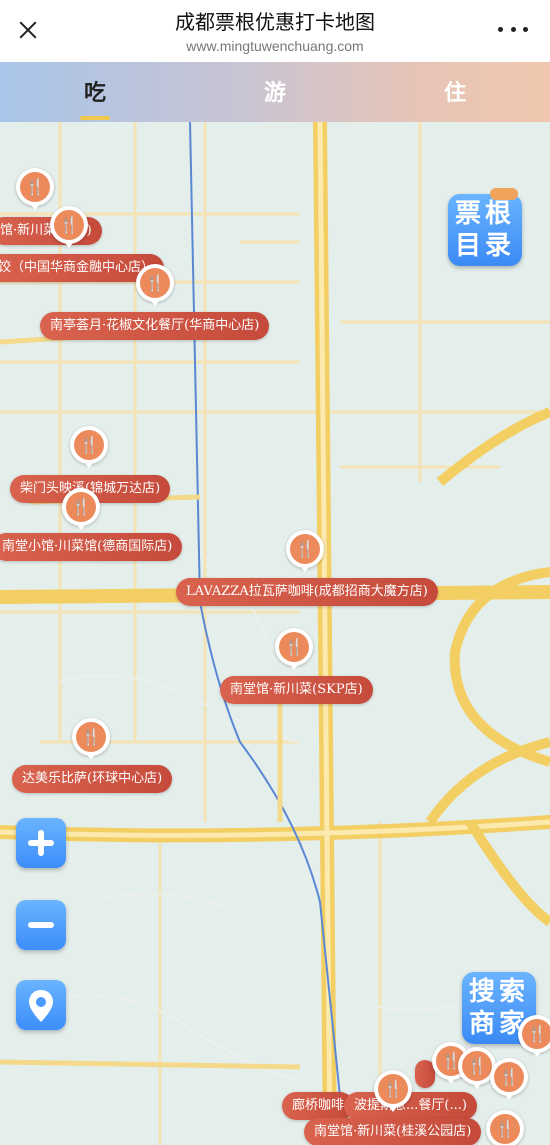  I want to click on place-label: 南堂馆·新川菜(桂溪公园店), so click(393, 1131).